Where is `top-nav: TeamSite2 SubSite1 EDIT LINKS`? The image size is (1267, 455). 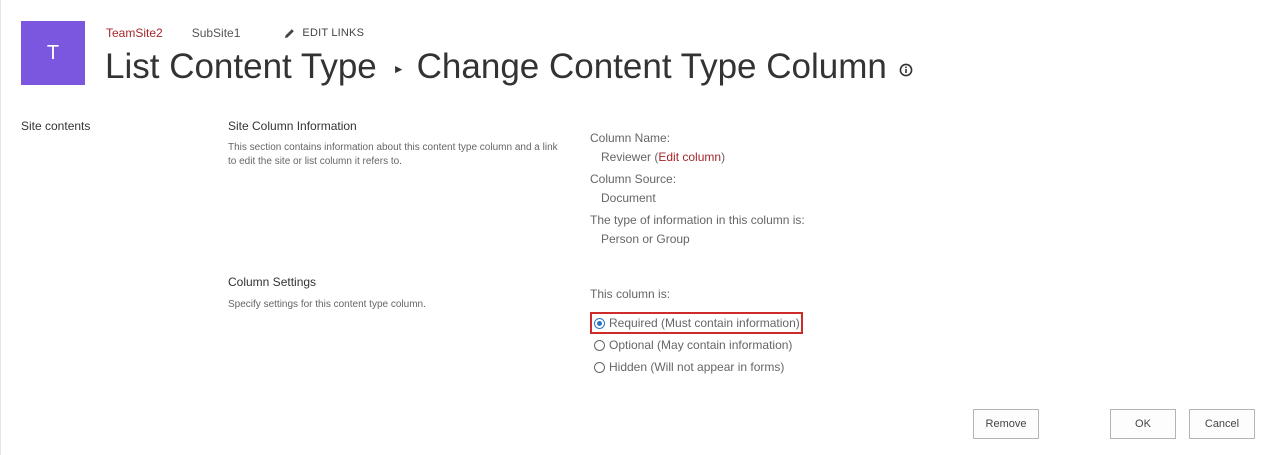 top-nav: TeamSite2 SubSite1 EDIT LINKS is located at coordinates (235, 33).